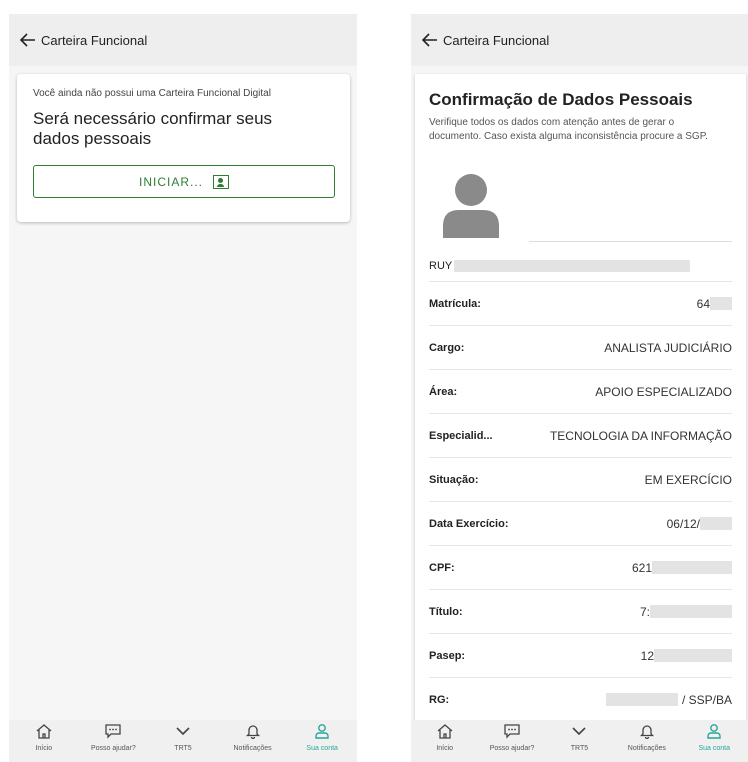 This screenshot has height=762, width=748. I want to click on field-value: 621, so click(682, 568).